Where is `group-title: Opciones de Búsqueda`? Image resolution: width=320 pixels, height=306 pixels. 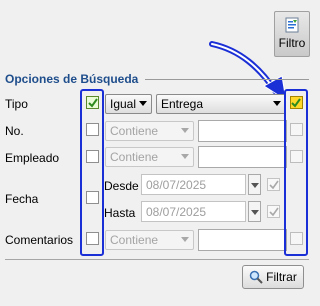
group-title: Opciones de Búsqueda is located at coordinates (72, 79).